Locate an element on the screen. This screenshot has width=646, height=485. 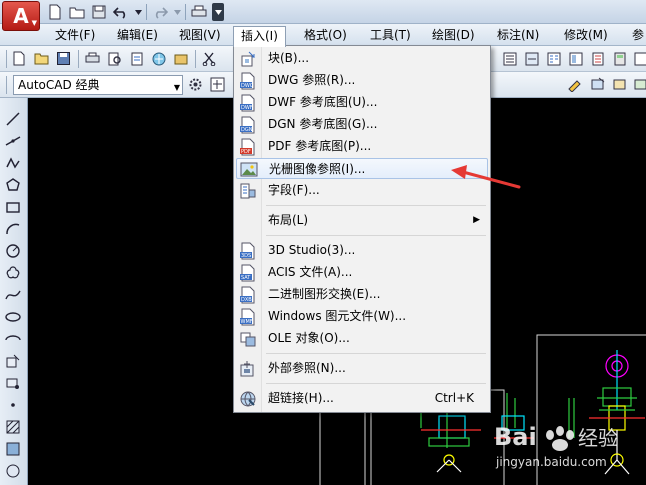
chevron-down-icon: ▼ is located at coordinates (34, 23).